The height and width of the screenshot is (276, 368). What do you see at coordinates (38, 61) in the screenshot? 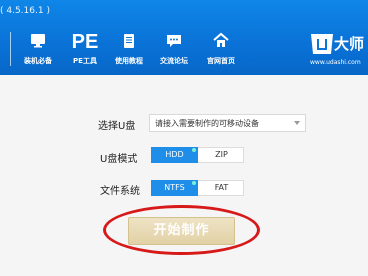
I see `nav-label: 装机必备` at bounding box center [38, 61].